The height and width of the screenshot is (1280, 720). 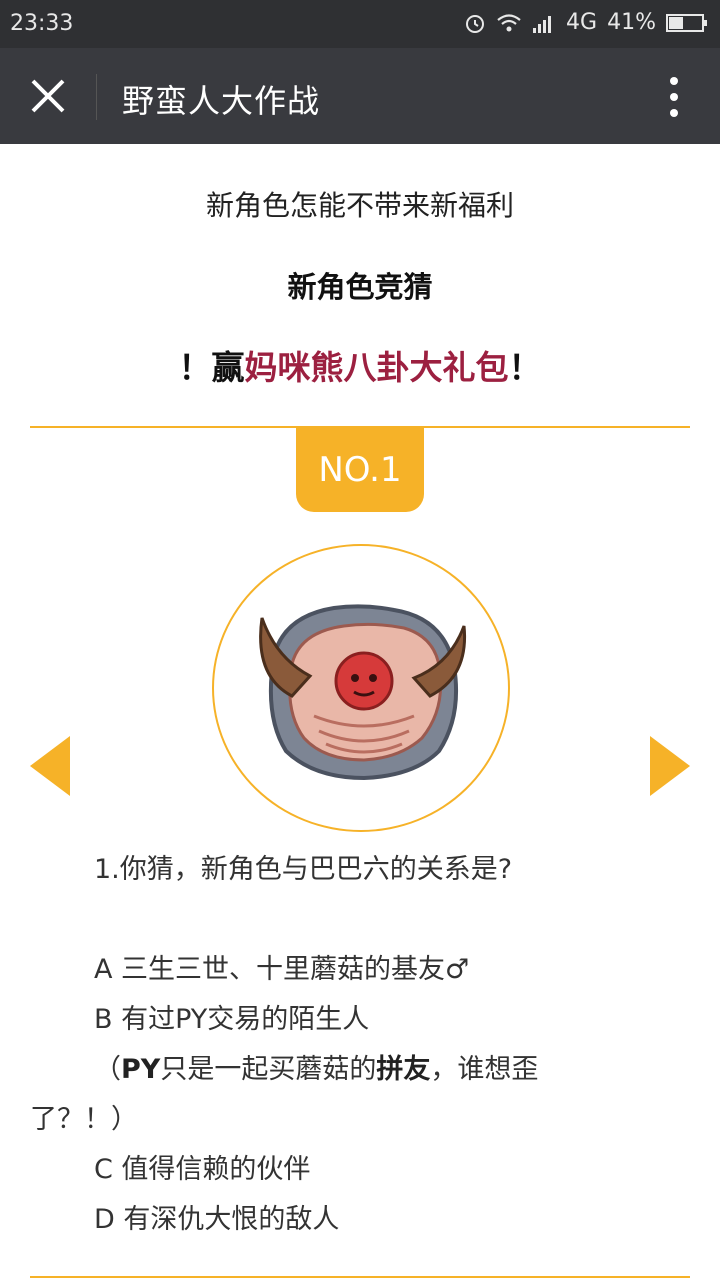 I want to click on option-c: C 值得信赖的伙伴, so click(x=202, y=1169).